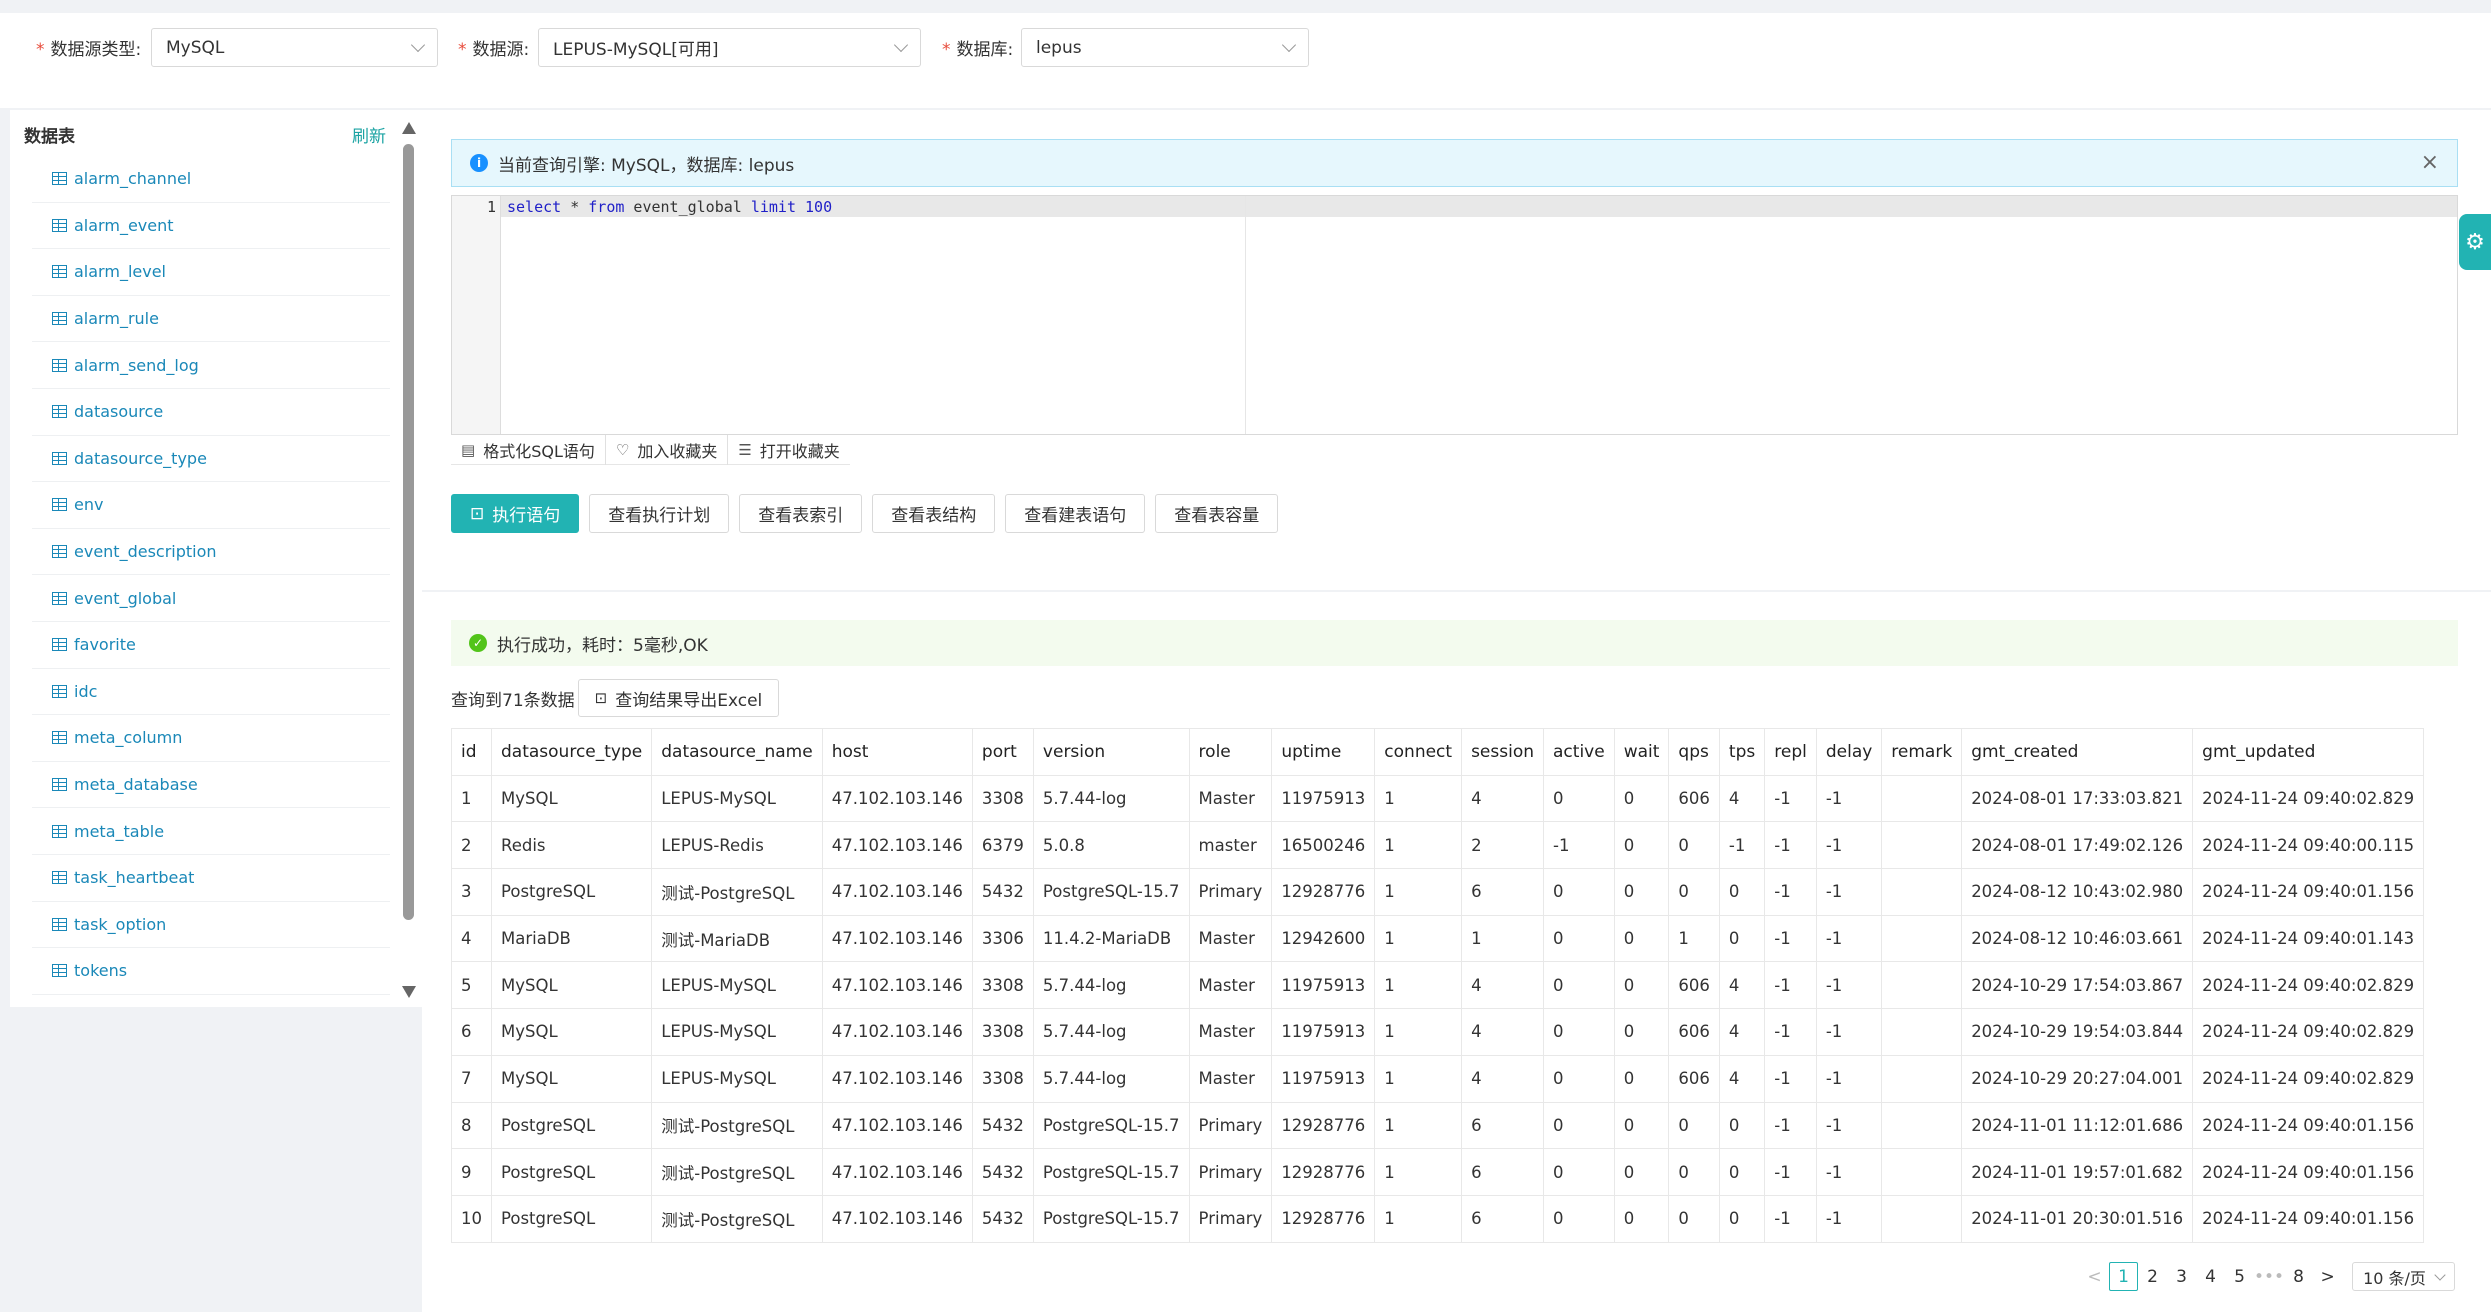 The height and width of the screenshot is (1312, 2491). Describe the element at coordinates (2152, 1276) in the screenshot. I see `page-2: 2` at that location.